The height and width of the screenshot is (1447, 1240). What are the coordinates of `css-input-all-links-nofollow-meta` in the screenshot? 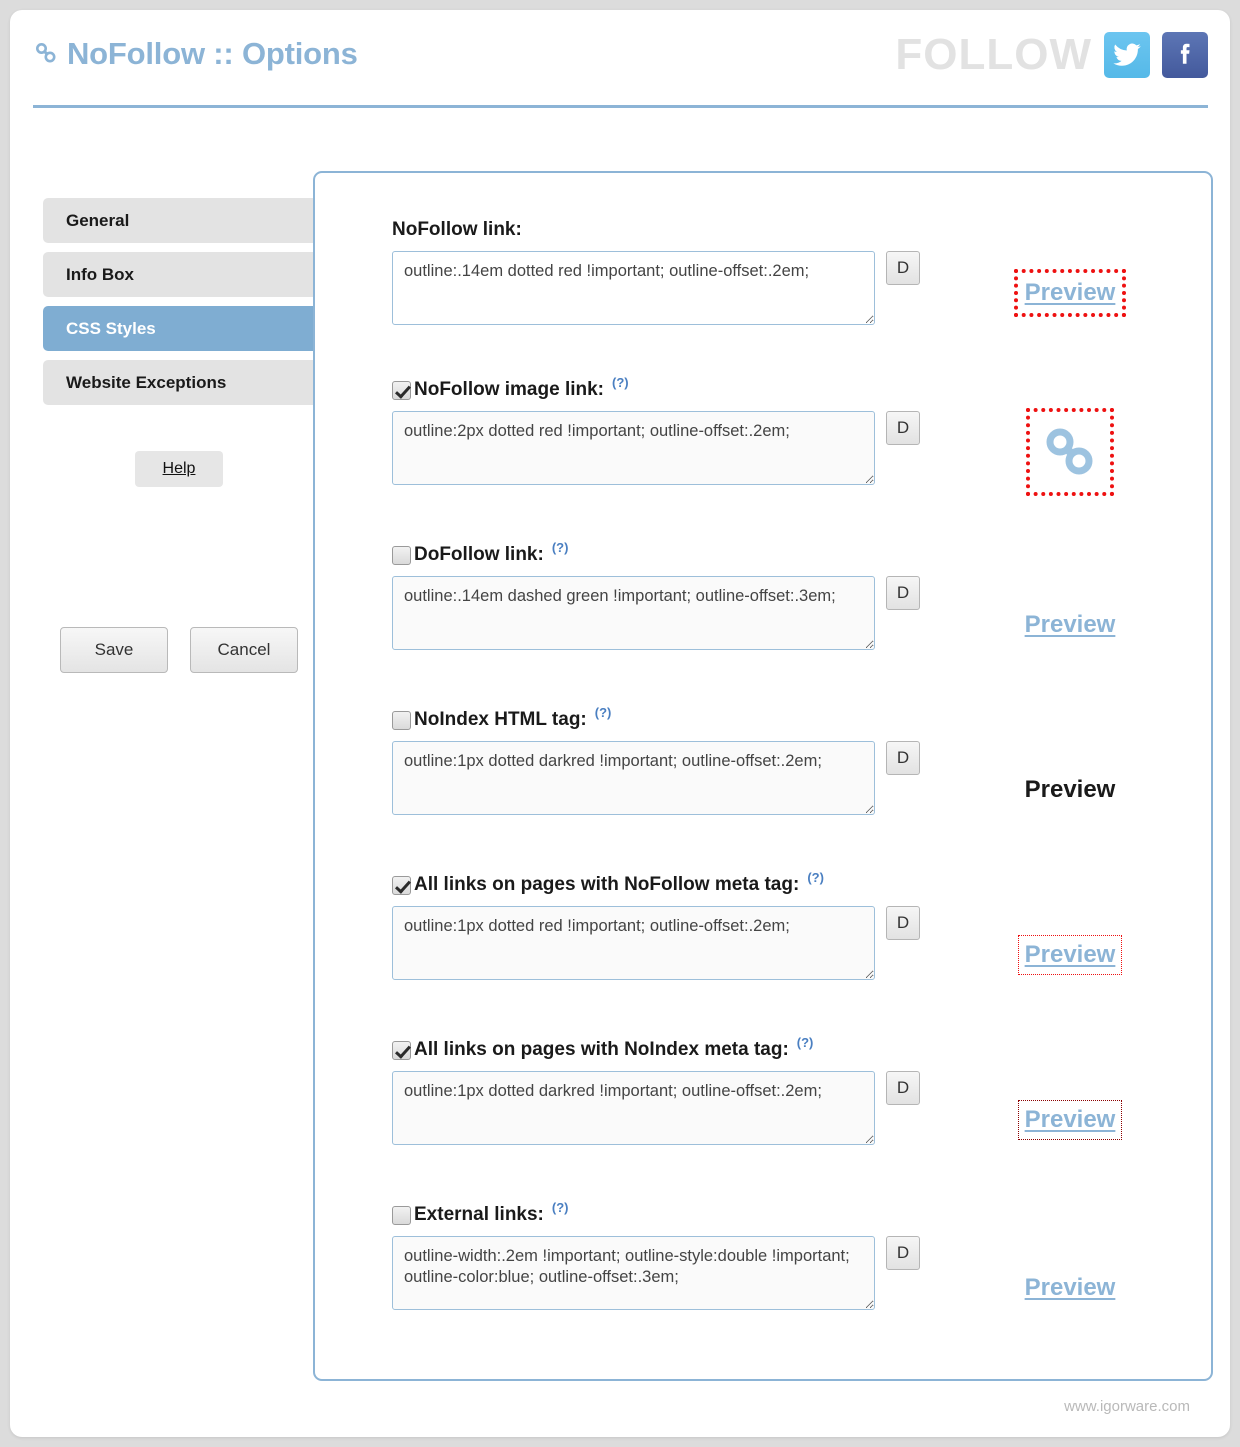 It's located at (633, 943).